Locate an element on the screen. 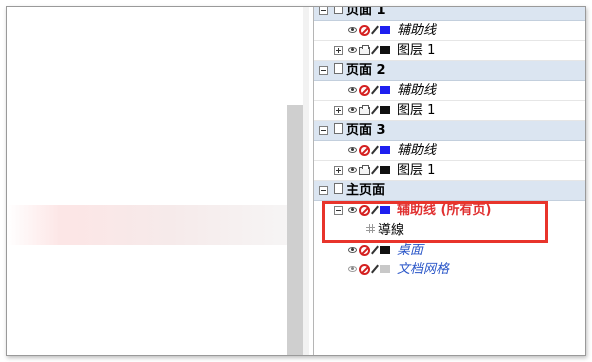 This screenshot has height=362, width=592. canvas-shadow is located at coordinates (157, 225).